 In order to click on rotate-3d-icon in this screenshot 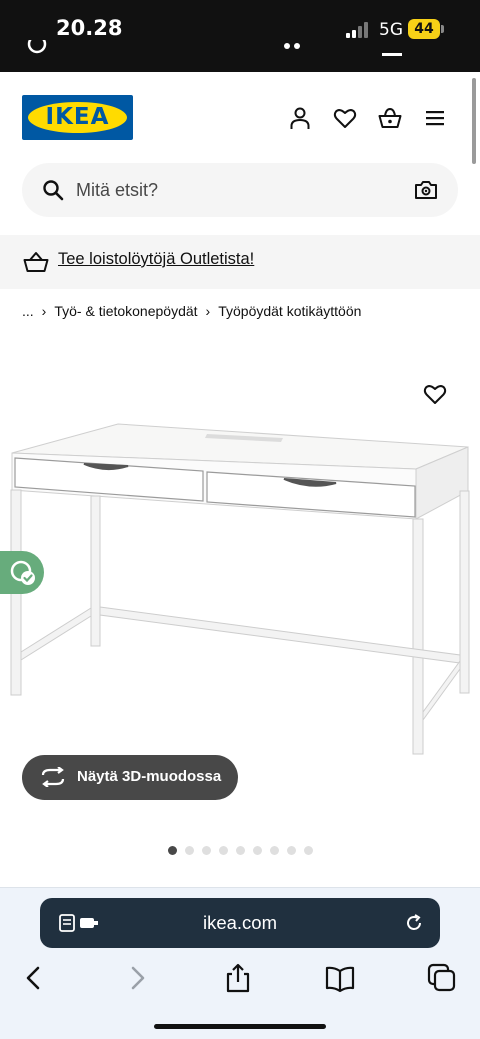, I will do `click(53, 777)`.